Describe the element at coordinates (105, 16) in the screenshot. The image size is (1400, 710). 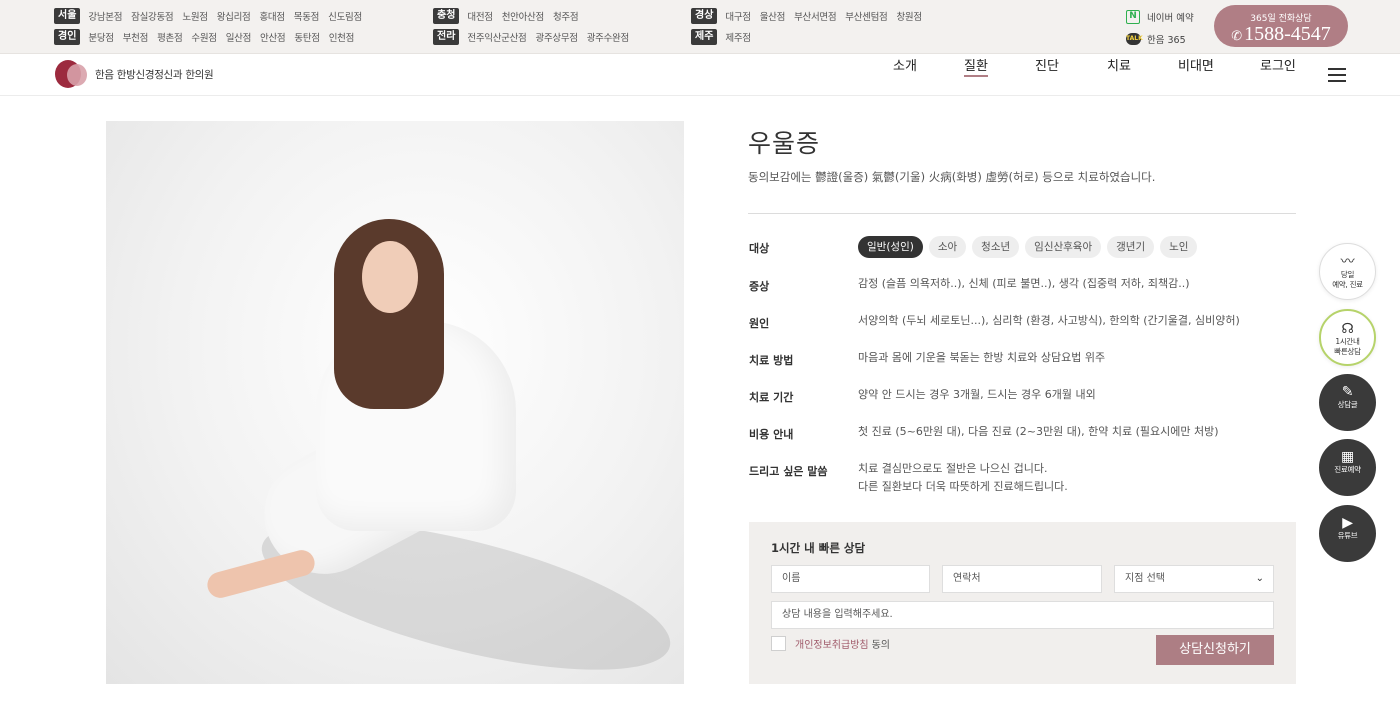
I see `branch-link: 강남본점` at that location.